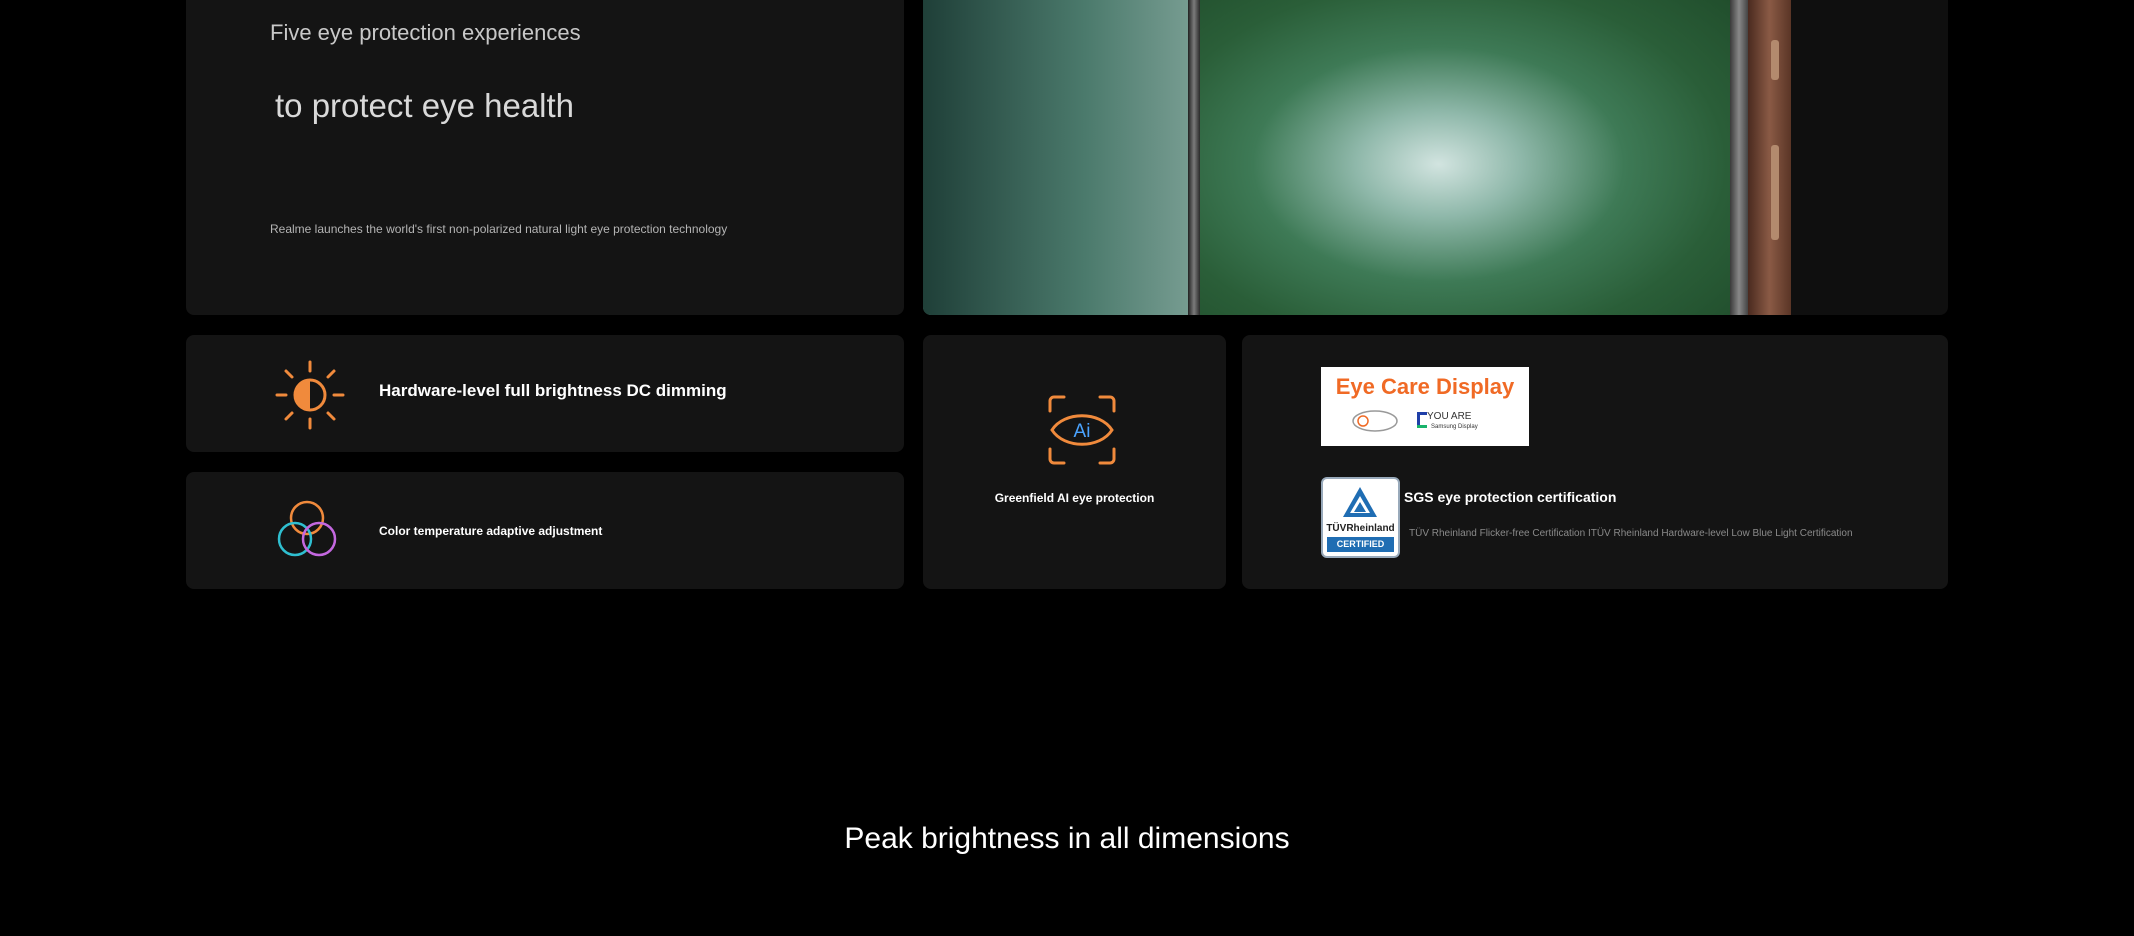  Describe the element at coordinates (1360, 528) in the screenshot. I see `tuv-badge-name: TÜVRheinland` at that location.